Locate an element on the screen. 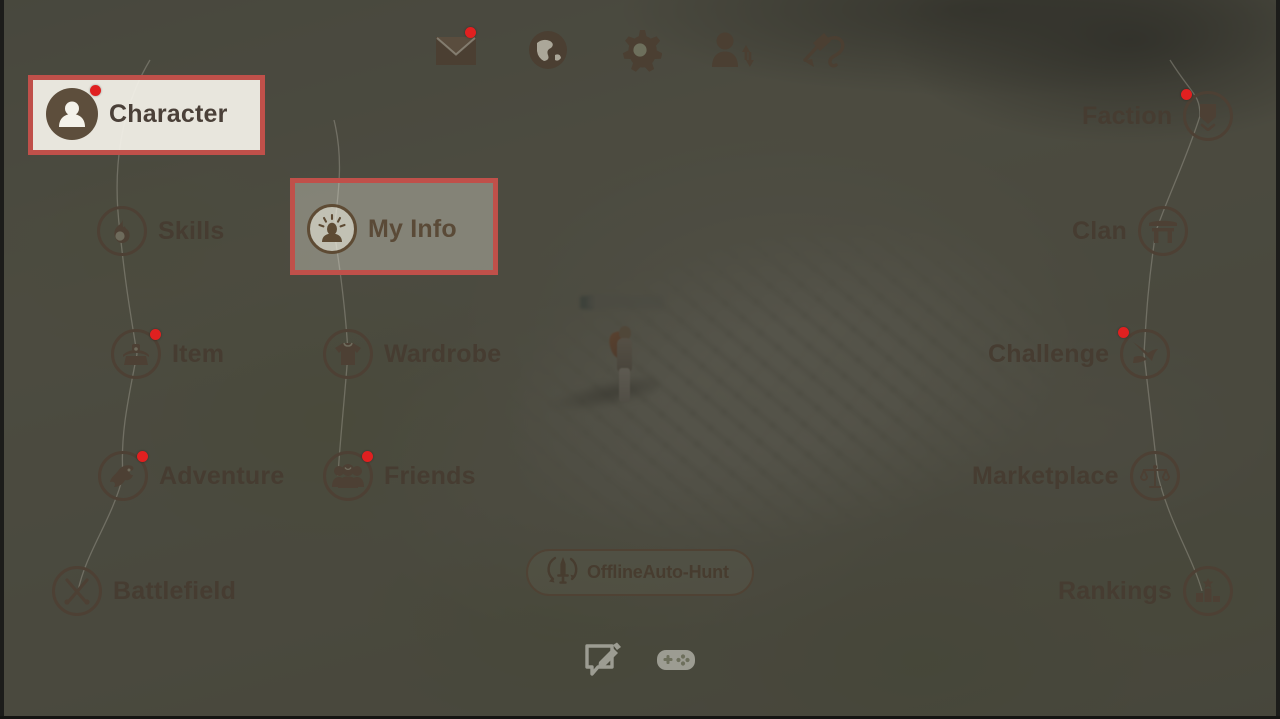 The image size is (1280, 719). flame-icon is located at coordinates (122, 231).